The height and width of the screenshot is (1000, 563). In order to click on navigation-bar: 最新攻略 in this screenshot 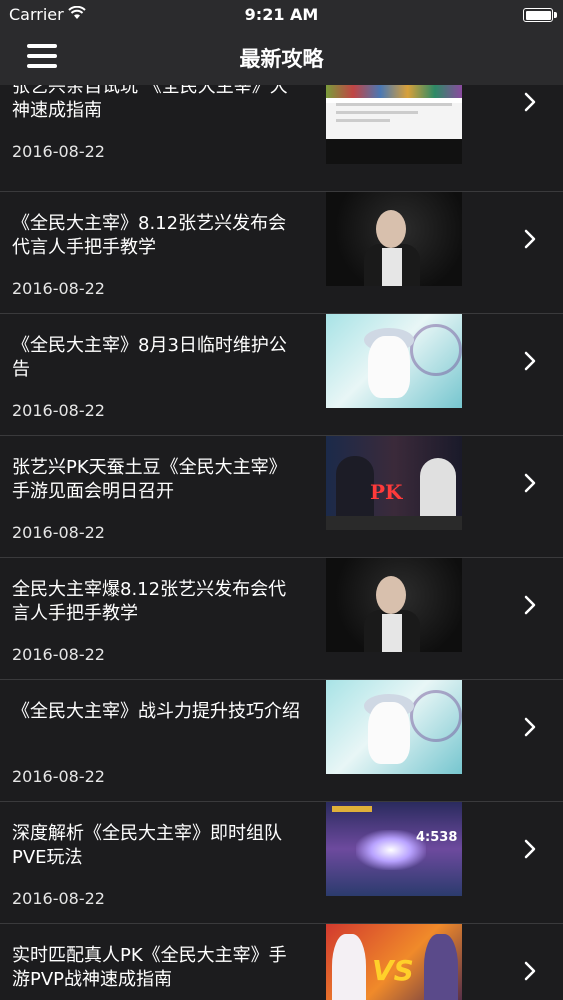, I will do `click(281, 57)`.